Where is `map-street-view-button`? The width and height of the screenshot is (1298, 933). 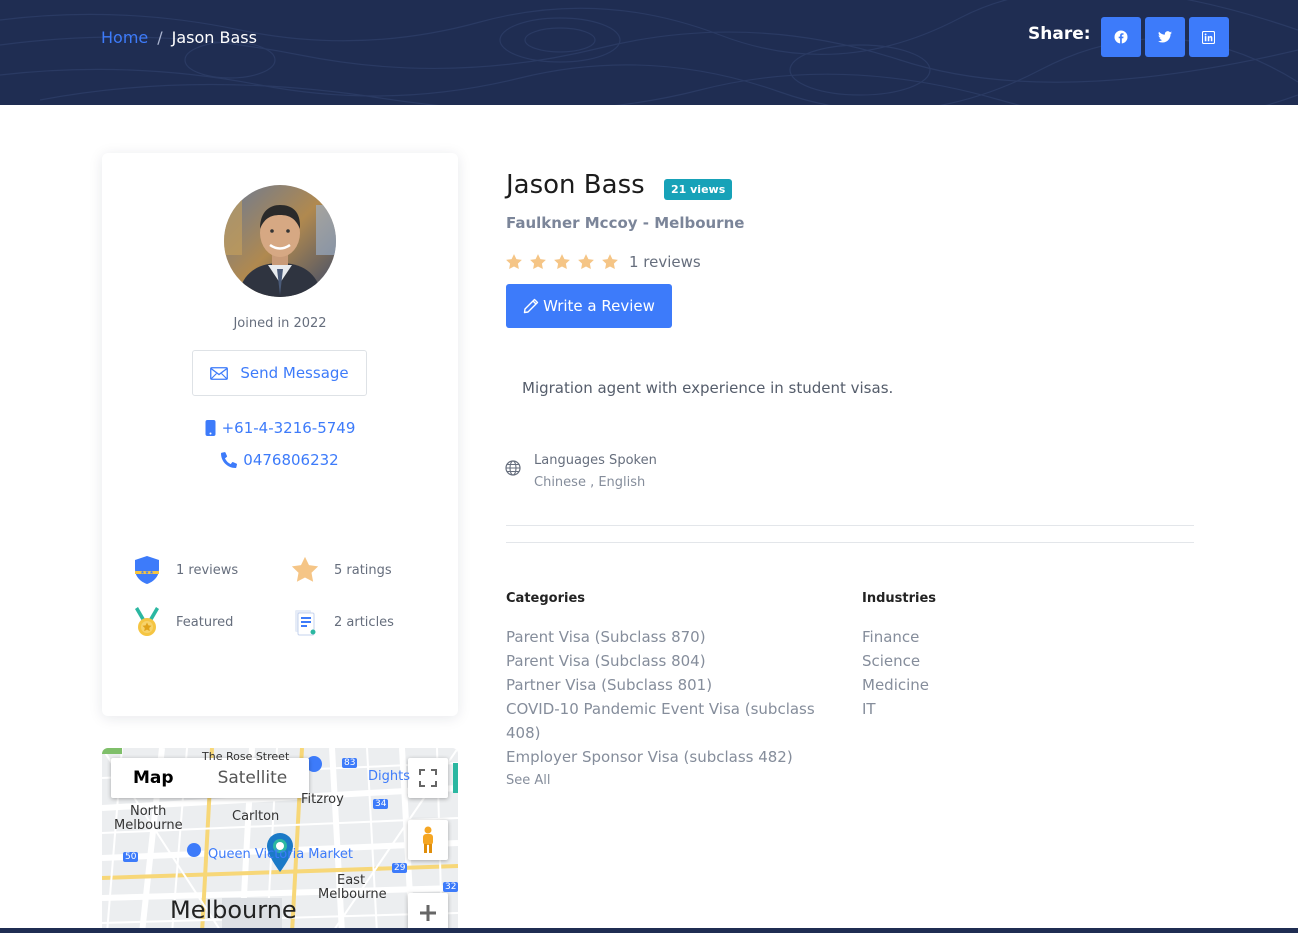
map-street-view-button is located at coordinates (428, 840).